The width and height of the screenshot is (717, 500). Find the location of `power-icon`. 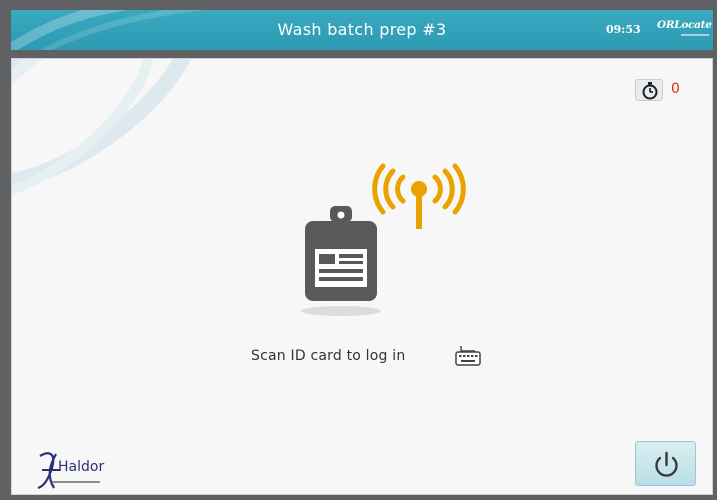

power-icon is located at coordinates (666, 464).